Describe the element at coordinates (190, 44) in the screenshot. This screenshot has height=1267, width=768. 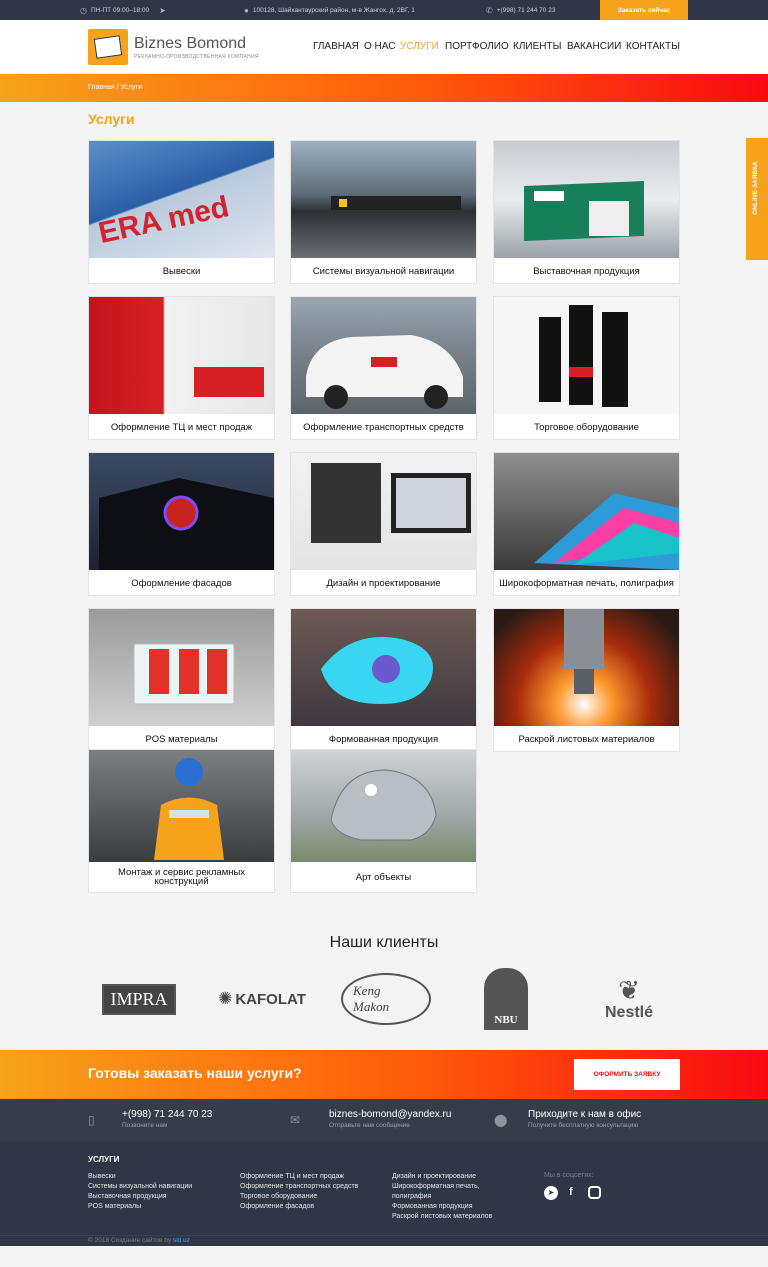
I see `brand-name: Biznes Bomond` at that location.